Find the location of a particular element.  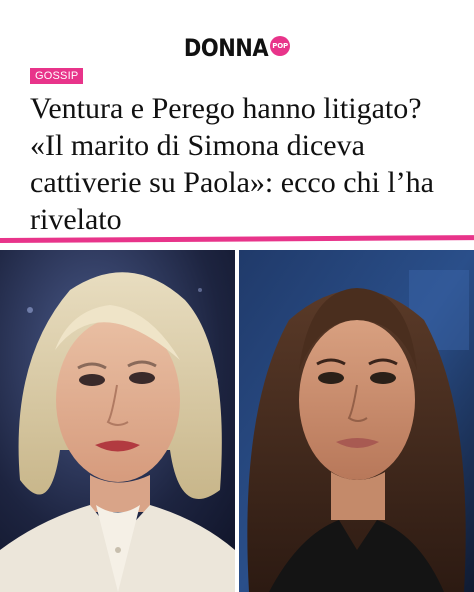

logo-badge: POP is located at coordinates (280, 46).